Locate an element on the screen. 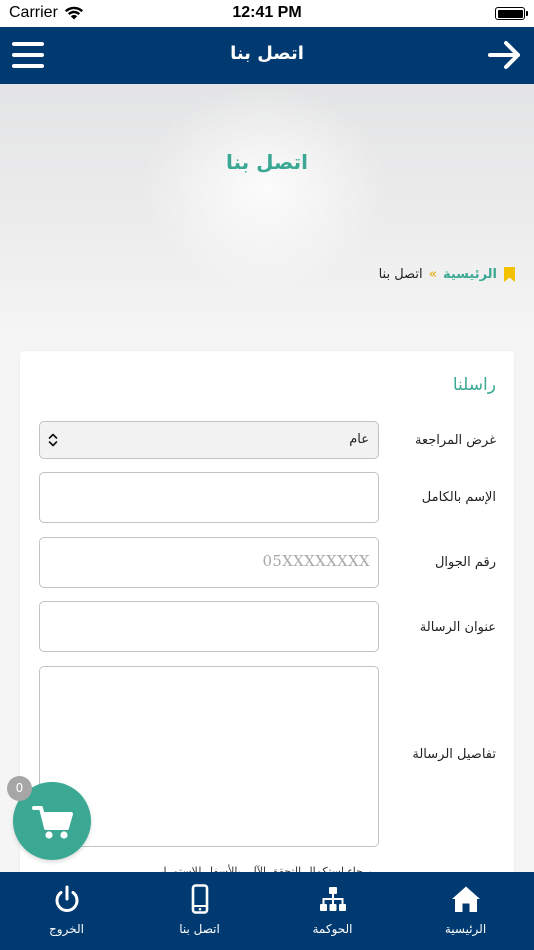 The height and width of the screenshot is (950, 534). hero-background-image is located at coordinates (265, 189).